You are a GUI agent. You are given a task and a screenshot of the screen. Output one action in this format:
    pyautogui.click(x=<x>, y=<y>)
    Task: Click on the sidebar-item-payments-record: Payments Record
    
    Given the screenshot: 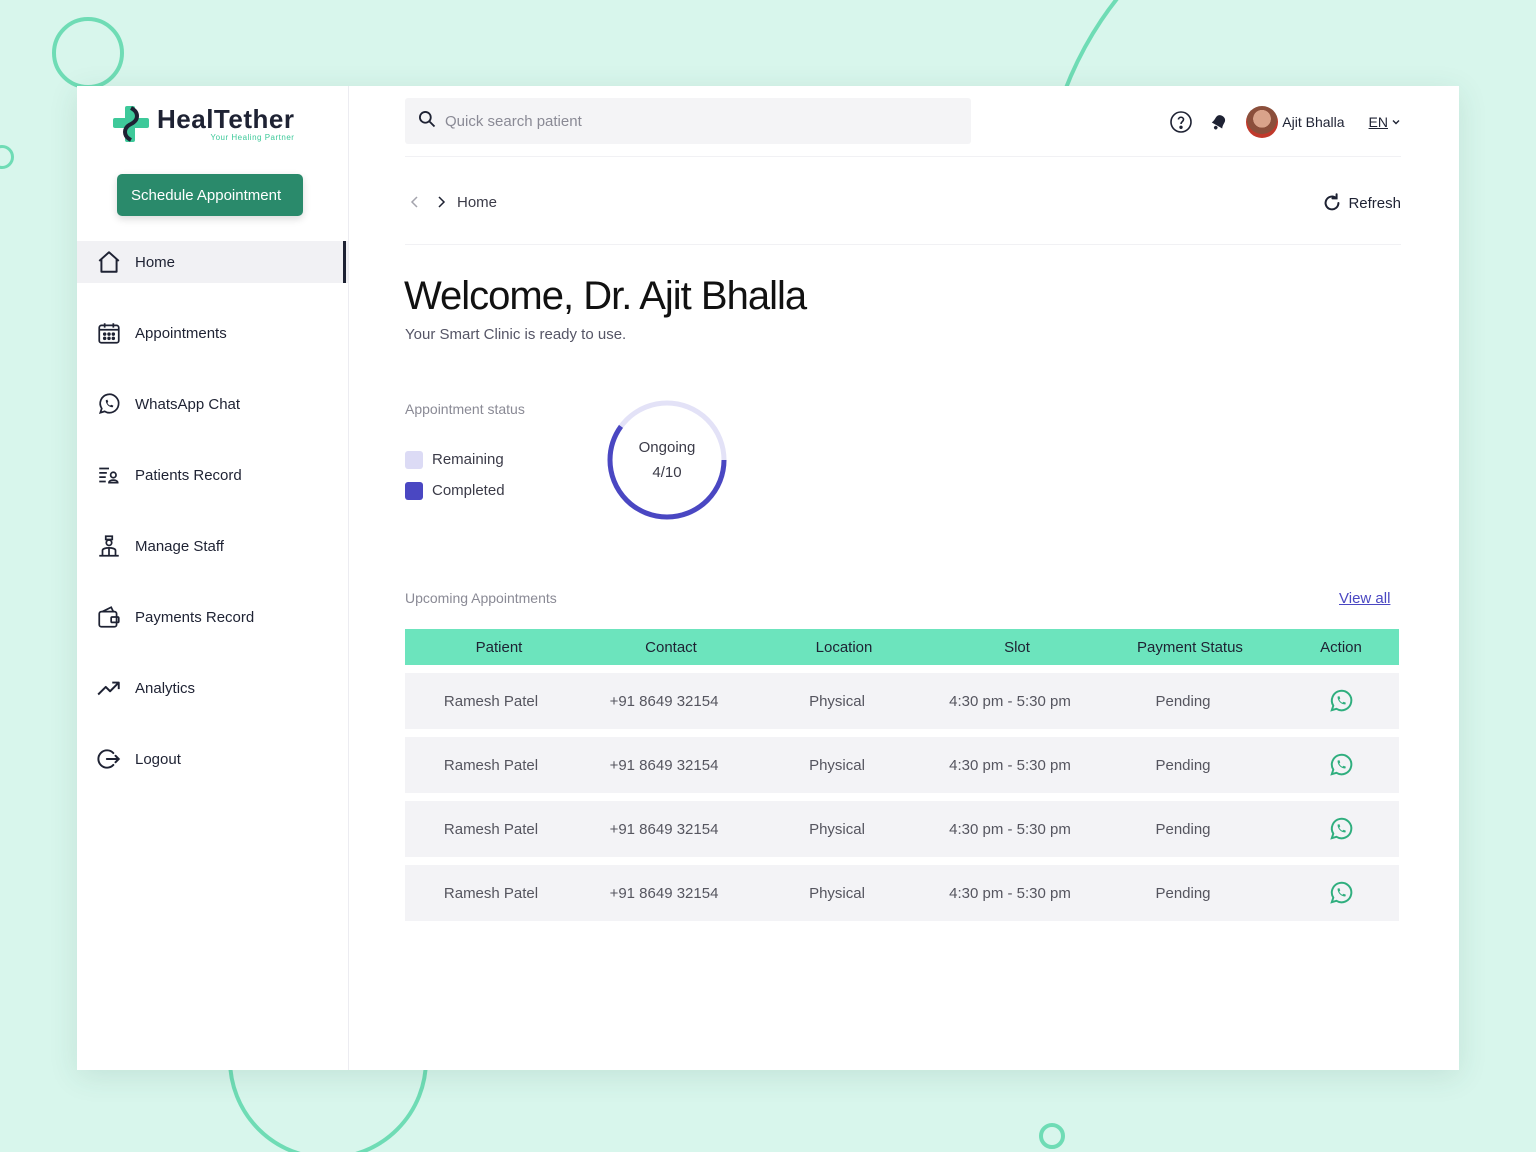 What is the action you would take?
    pyautogui.click(x=212, y=617)
    